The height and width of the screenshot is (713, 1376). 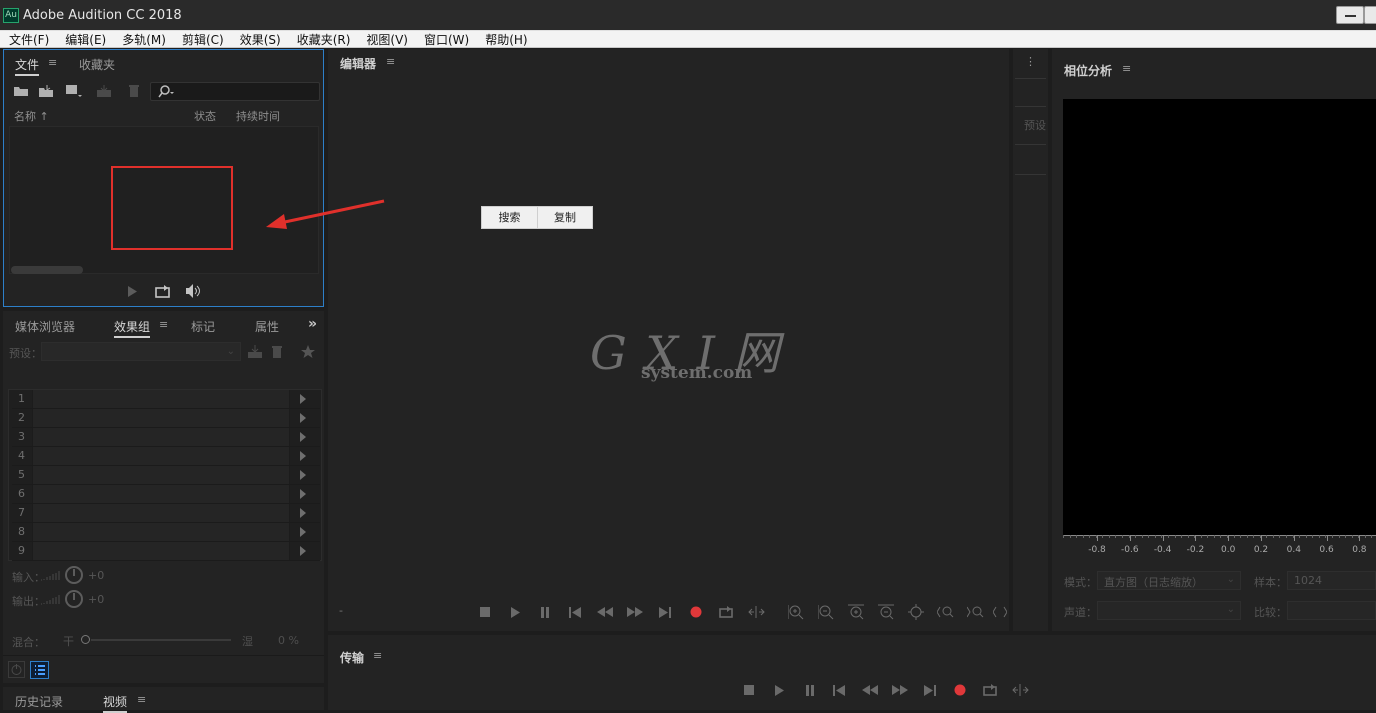 I want to click on copy-button: 复制, so click(x=565, y=217).